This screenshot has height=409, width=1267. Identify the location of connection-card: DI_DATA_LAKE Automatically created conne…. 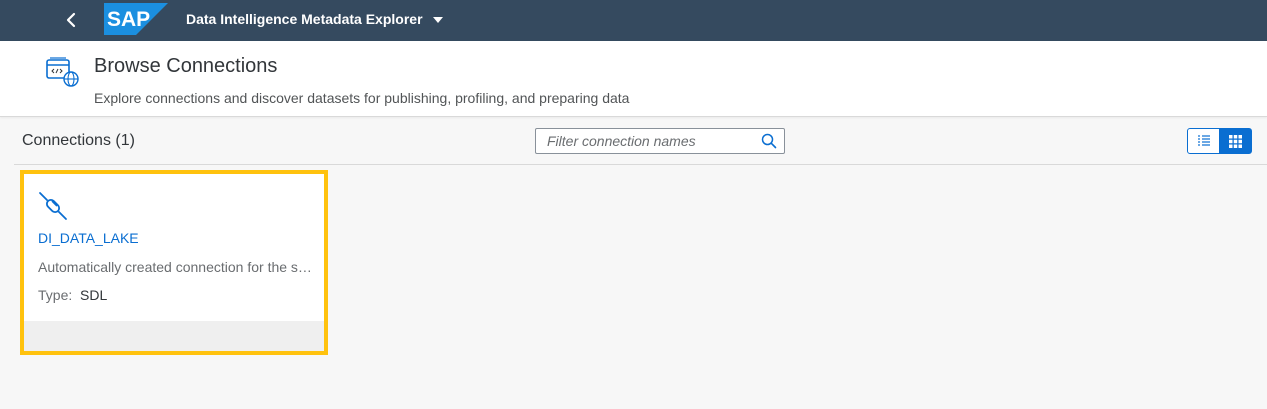
(174, 262).